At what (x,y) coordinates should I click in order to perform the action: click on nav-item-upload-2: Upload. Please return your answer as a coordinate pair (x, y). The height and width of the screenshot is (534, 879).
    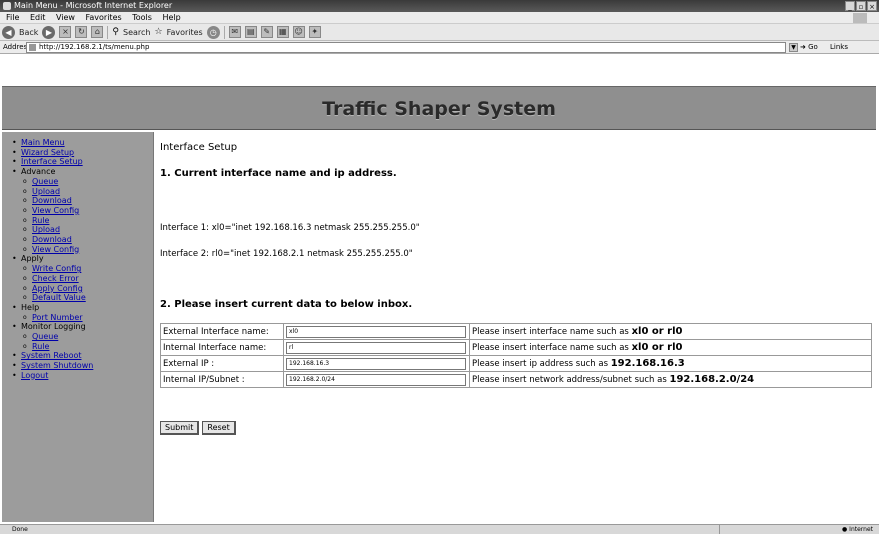
    Looking at the image, I should click on (52, 230).